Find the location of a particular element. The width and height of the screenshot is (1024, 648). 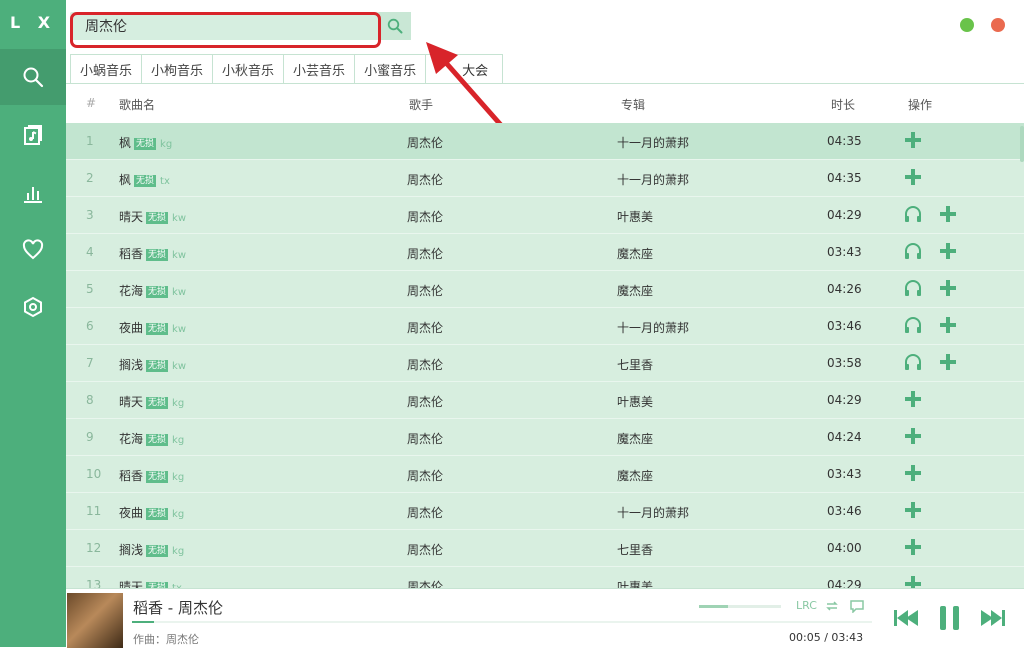

search-icon is located at coordinates (395, 26).